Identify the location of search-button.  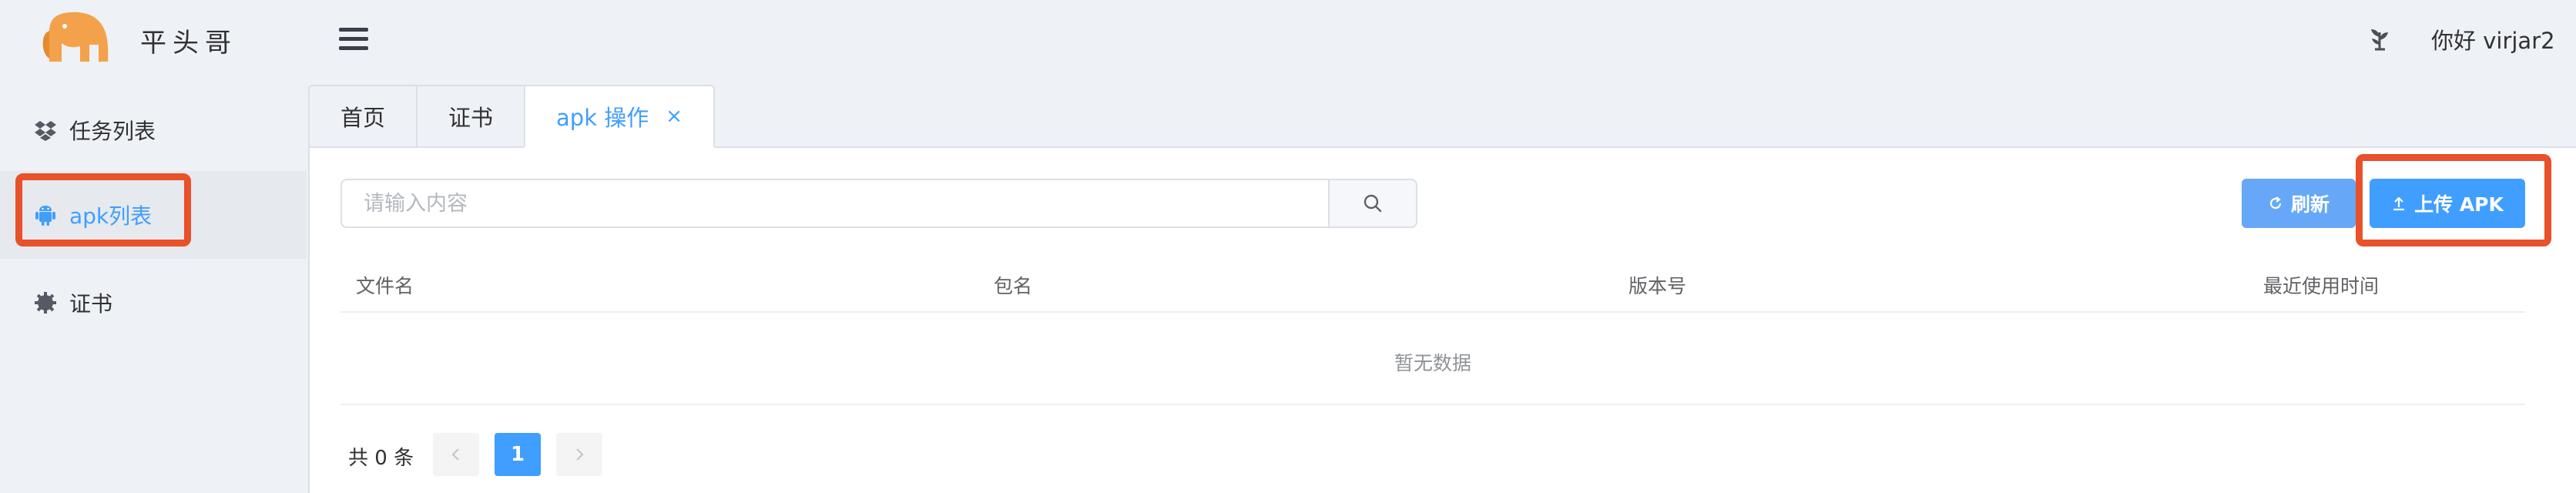
(1372, 203).